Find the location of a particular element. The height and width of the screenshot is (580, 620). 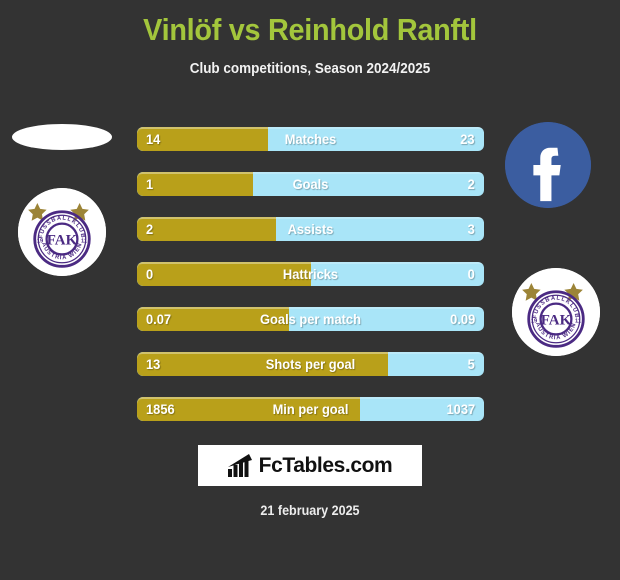

stat-label: Goals per match is located at coordinates (310, 319).